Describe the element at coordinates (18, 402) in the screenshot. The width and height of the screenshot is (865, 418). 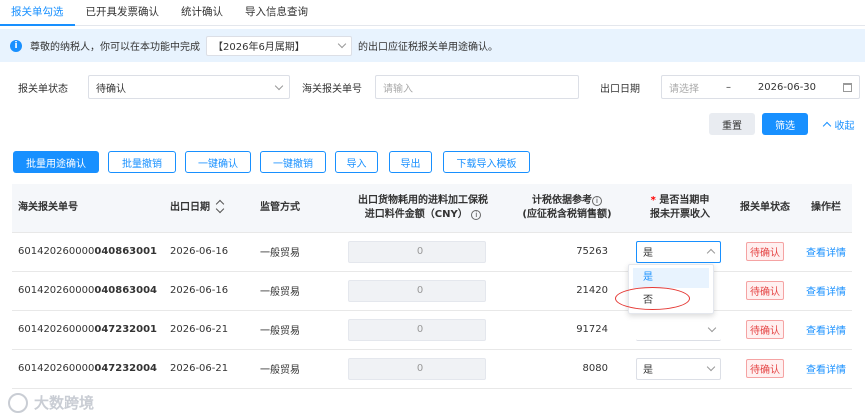
I see `watermark-logo-icon` at that location.